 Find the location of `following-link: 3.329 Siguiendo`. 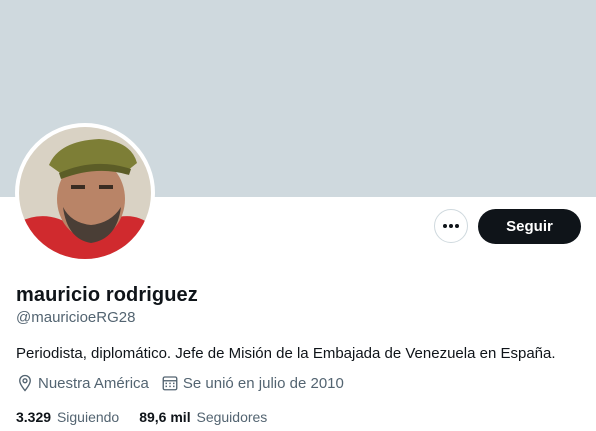

following-link: 3.329 Siguiendo is located at coordinates (67, 417).